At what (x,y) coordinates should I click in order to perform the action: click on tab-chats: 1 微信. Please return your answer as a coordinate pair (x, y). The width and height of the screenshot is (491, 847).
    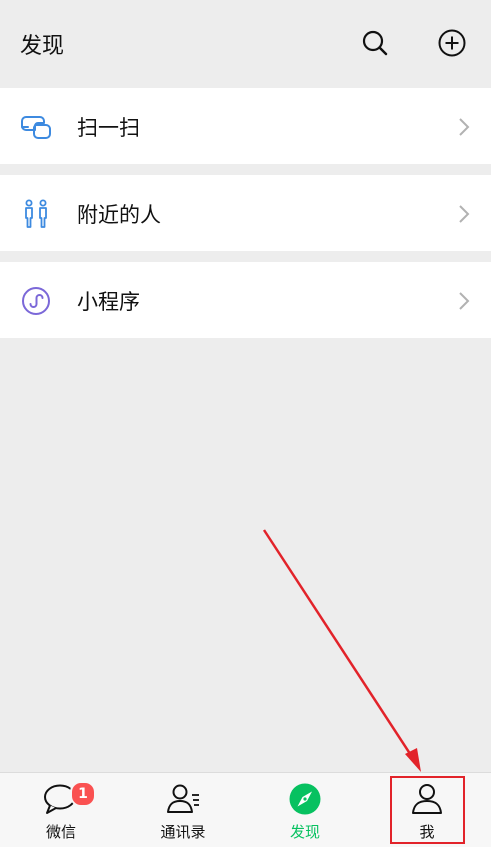
    Looking at the image, I should click on (61, 810).